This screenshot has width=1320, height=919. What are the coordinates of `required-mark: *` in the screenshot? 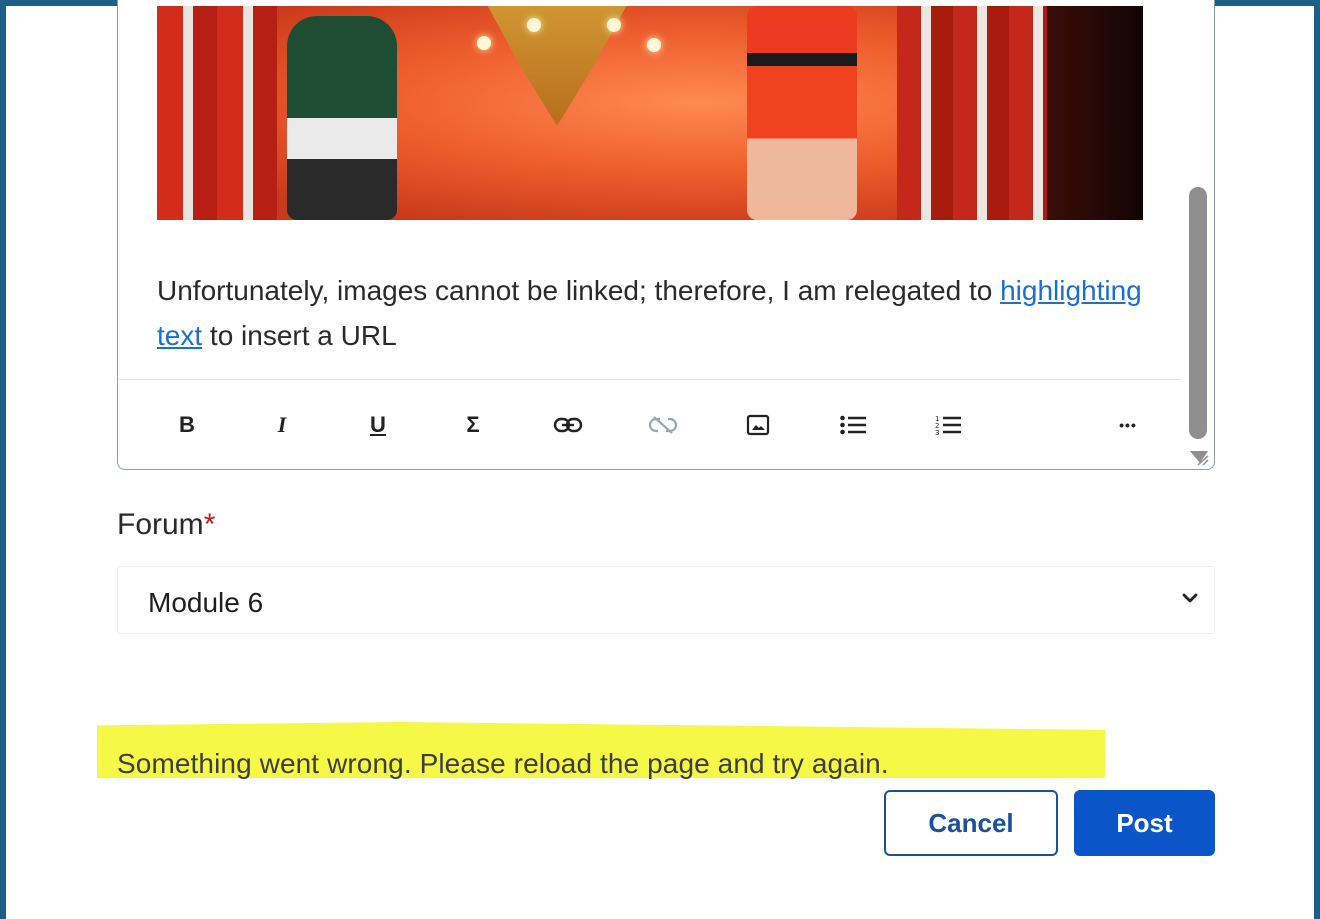 It's located at (209, 524).